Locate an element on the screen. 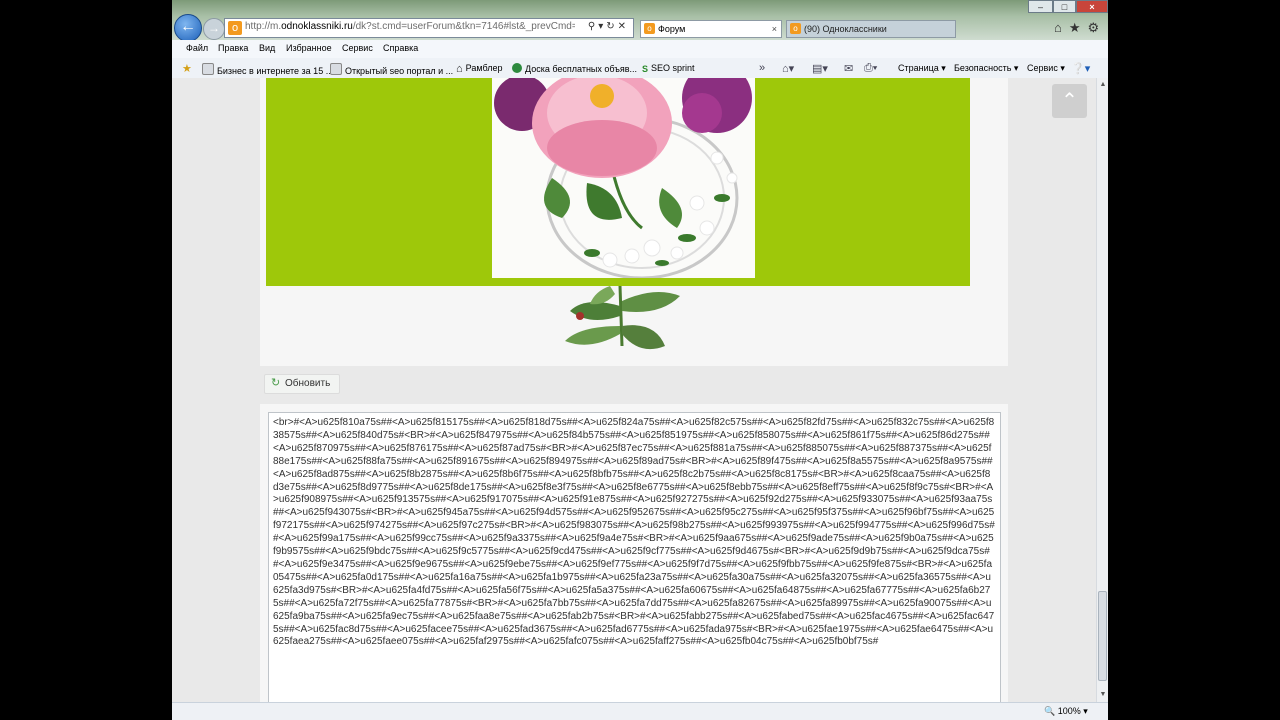  scroll-up-arrow-icon: ▲ is located at coordinates (1103, 85).